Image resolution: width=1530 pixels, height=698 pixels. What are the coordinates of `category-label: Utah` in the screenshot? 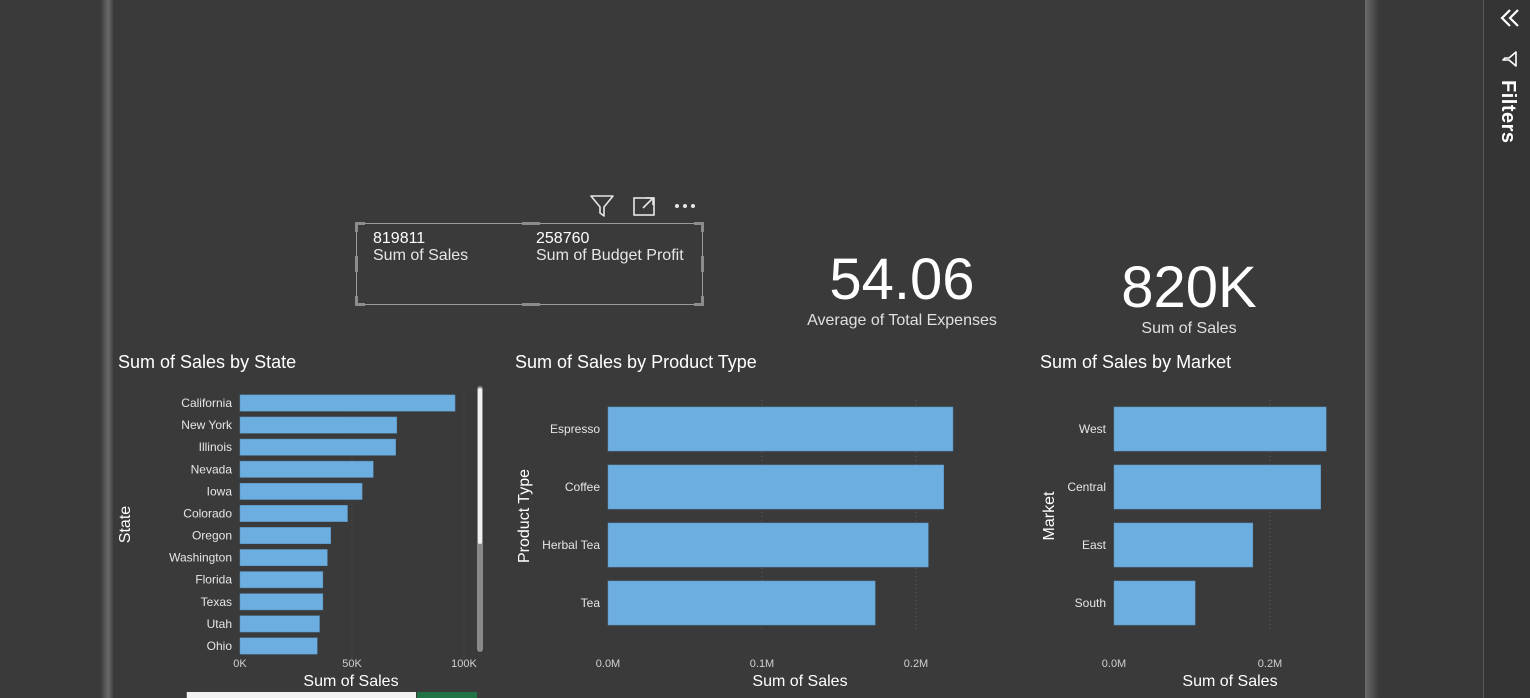 It's located at (219, 624).